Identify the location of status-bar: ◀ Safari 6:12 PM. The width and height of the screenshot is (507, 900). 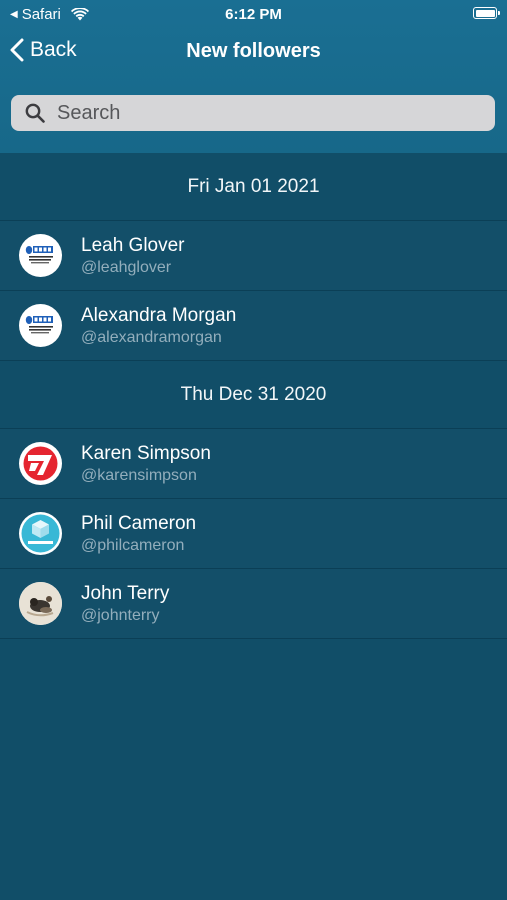
(253, 14).